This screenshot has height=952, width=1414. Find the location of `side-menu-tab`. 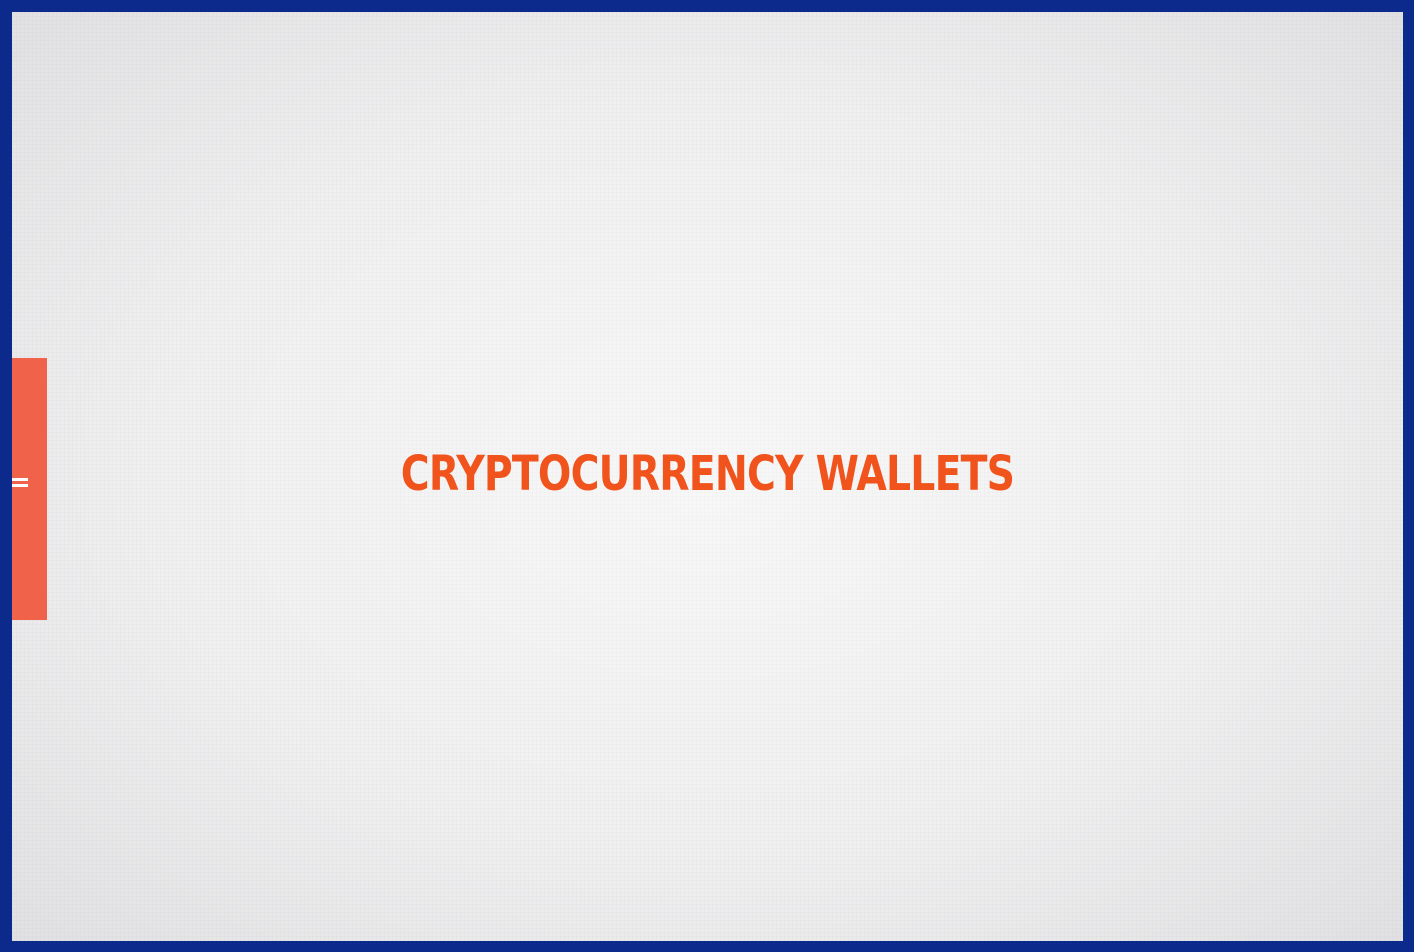

side-menu-tab is located at coordinates (29, 489).